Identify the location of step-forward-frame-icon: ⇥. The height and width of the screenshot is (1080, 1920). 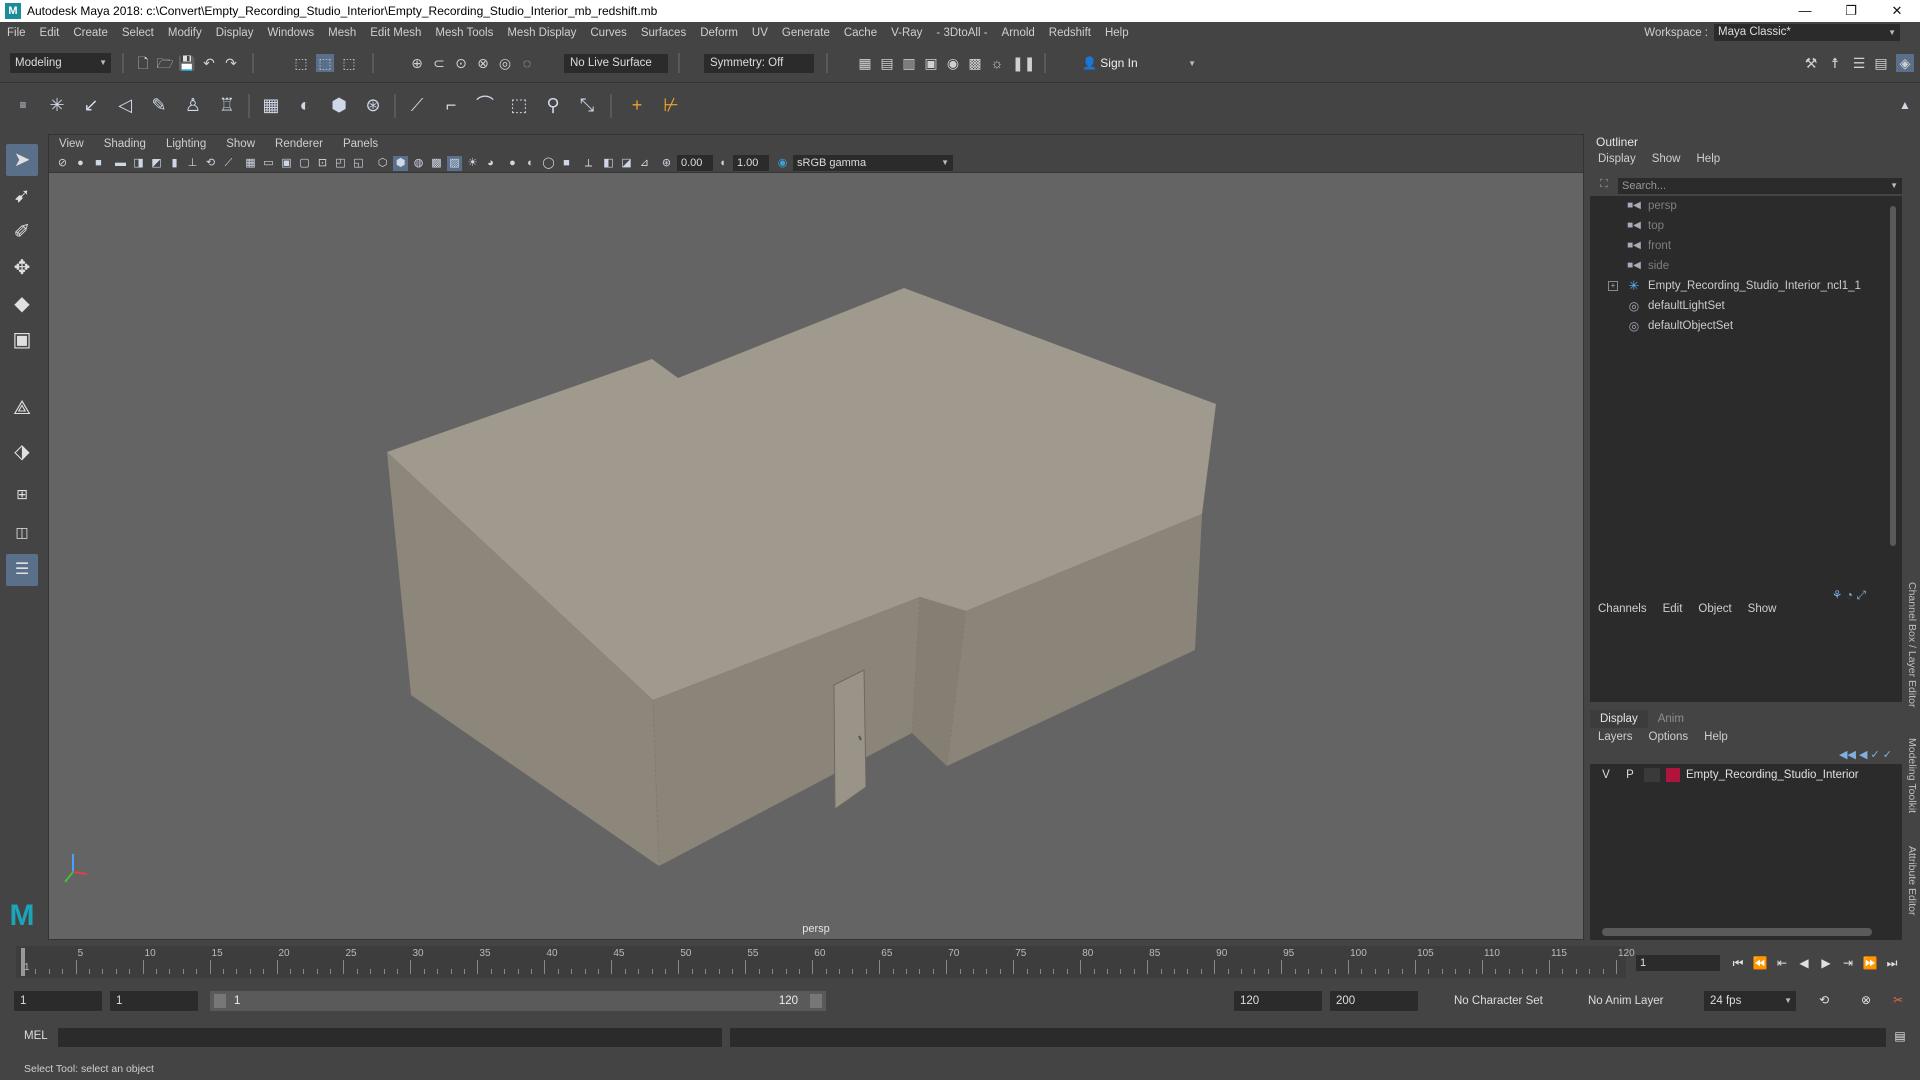
(1848, 963).